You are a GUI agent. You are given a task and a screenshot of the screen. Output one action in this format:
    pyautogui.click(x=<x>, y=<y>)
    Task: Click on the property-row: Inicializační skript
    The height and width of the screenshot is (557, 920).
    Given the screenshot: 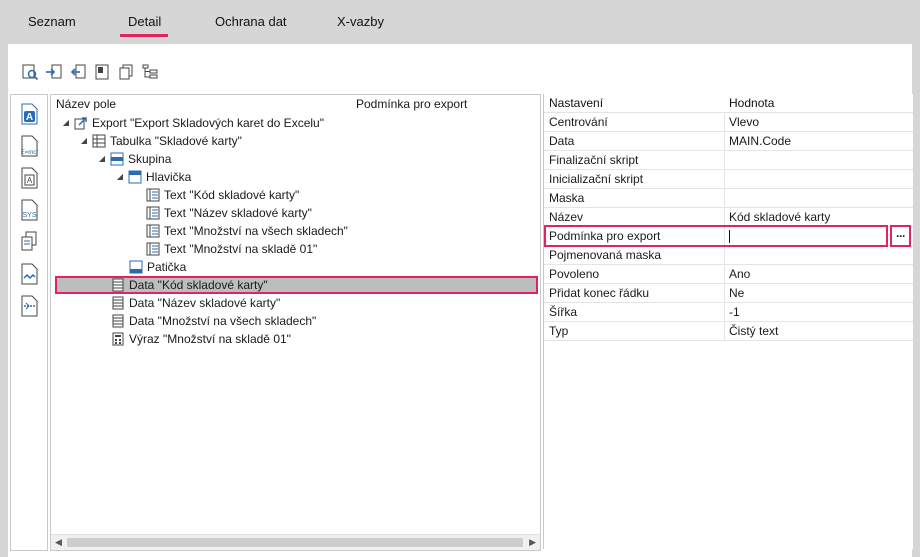 What is the action you would take?
    pyautogui.click(x=728, y=179)
    